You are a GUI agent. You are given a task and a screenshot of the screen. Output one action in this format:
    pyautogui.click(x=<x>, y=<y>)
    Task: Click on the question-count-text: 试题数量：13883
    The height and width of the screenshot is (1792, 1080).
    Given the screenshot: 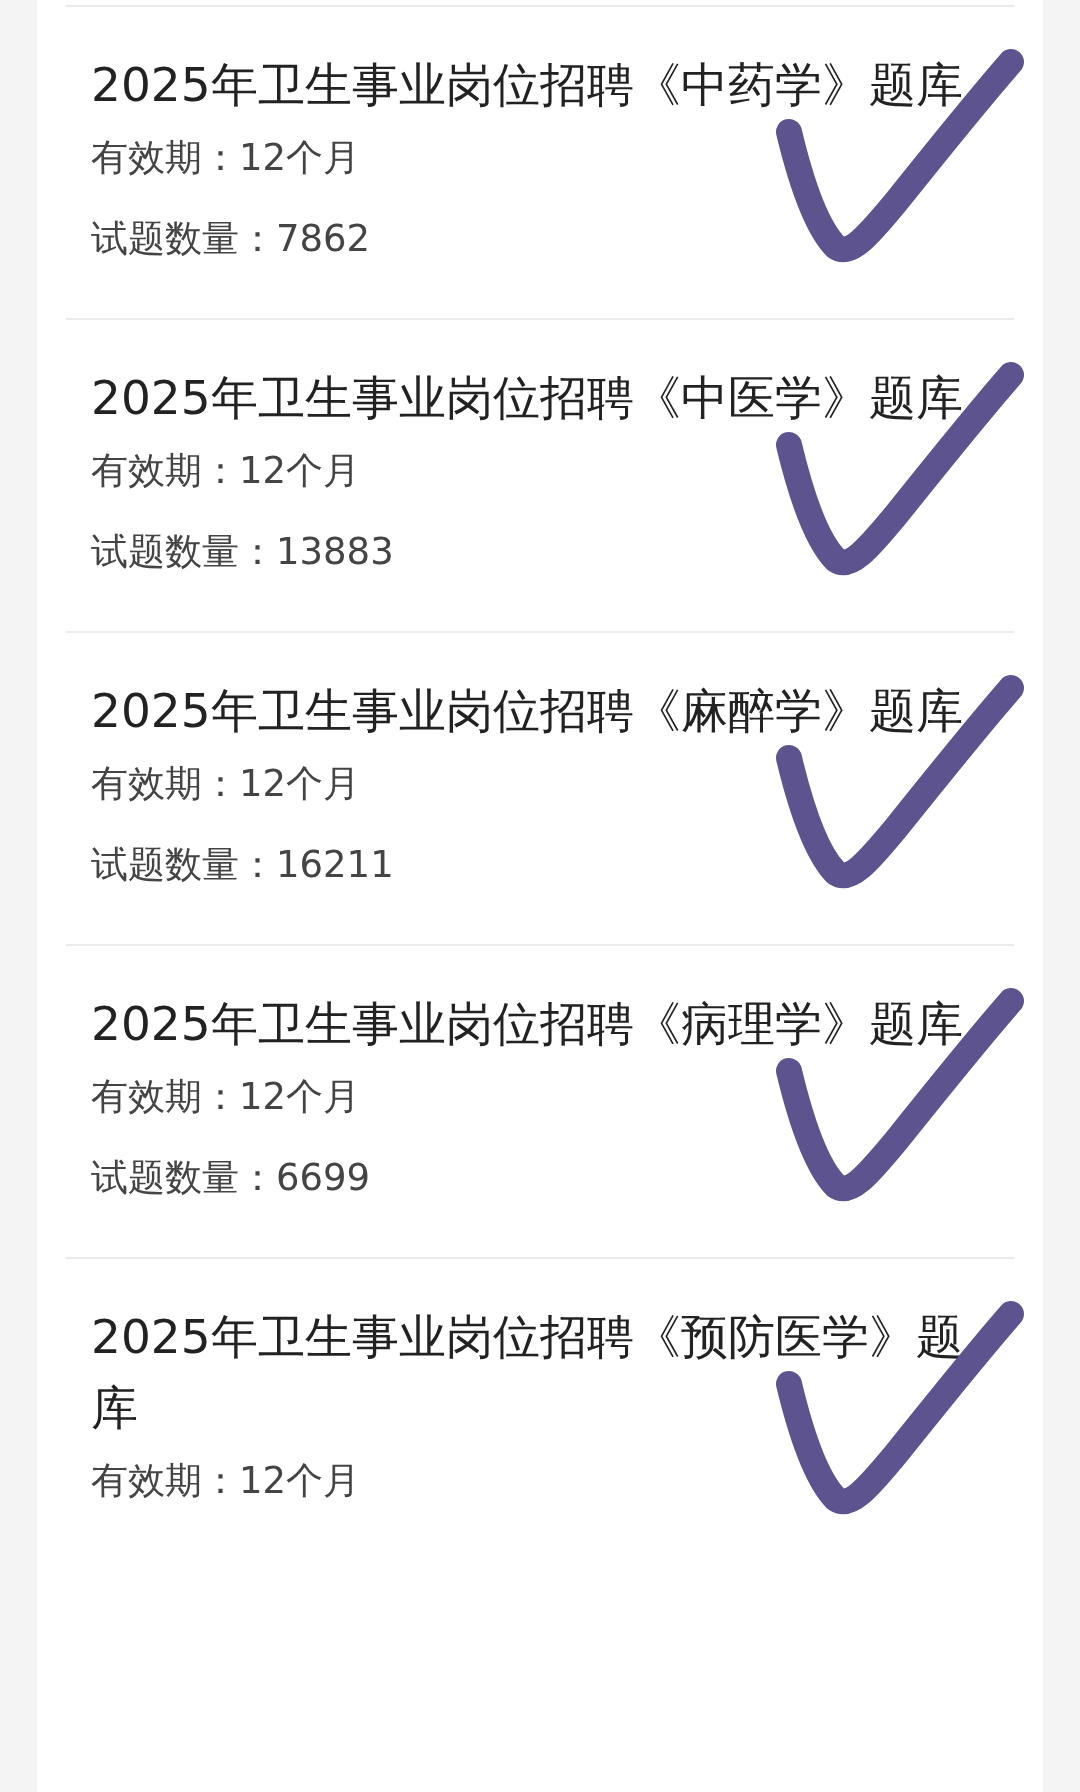 What is the action you would take?
    pyautogui.click(x=243, y=552)
    